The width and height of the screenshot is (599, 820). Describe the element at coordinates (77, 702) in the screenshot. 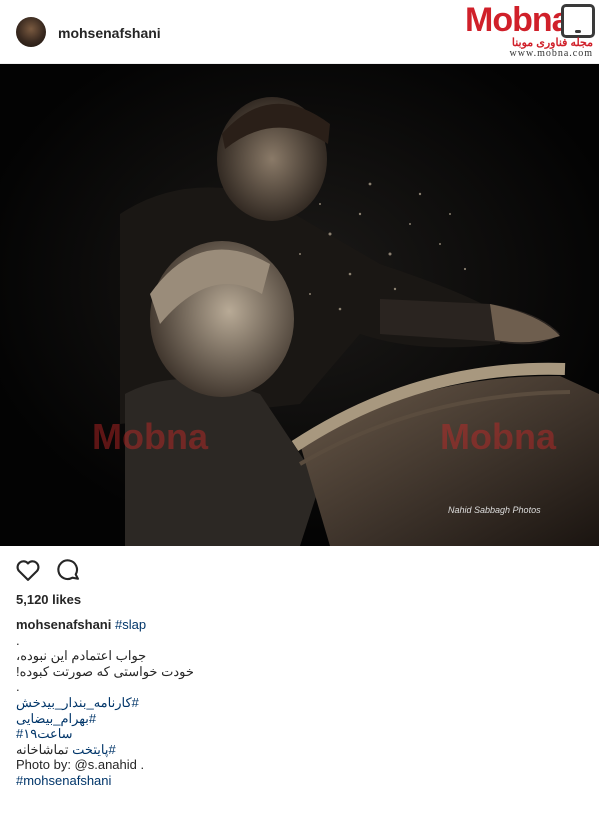

I see `hashtag-link: #کارنامه_بندار_بیدخش` at that location.